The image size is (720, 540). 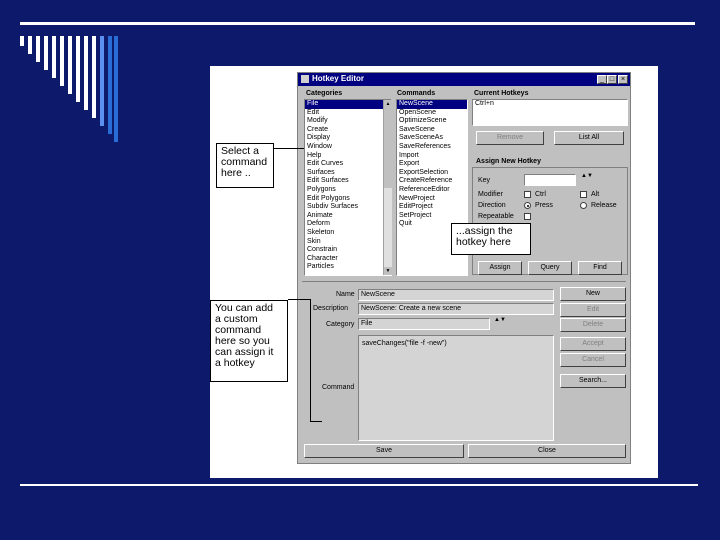 What do you see at coordinates (424, 324) in the screenshot?
I see `category-field: File` at bounding box center [424, 324].